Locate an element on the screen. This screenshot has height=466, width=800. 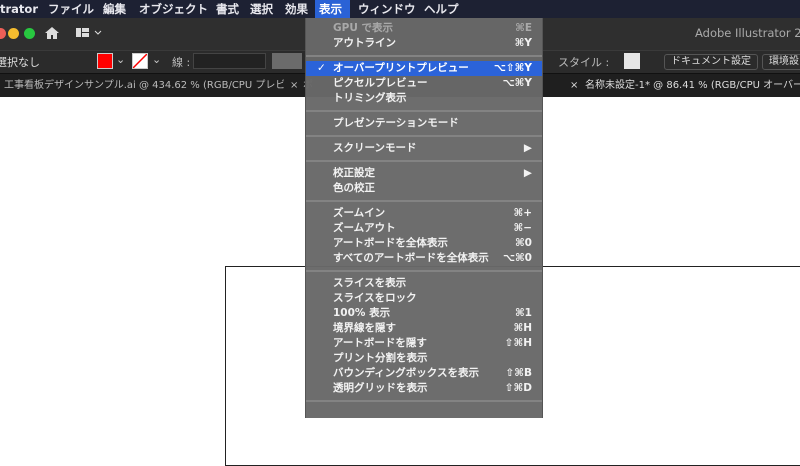
window-title: Adobe Illustrator 2021 is located at coordinates (747, 33).